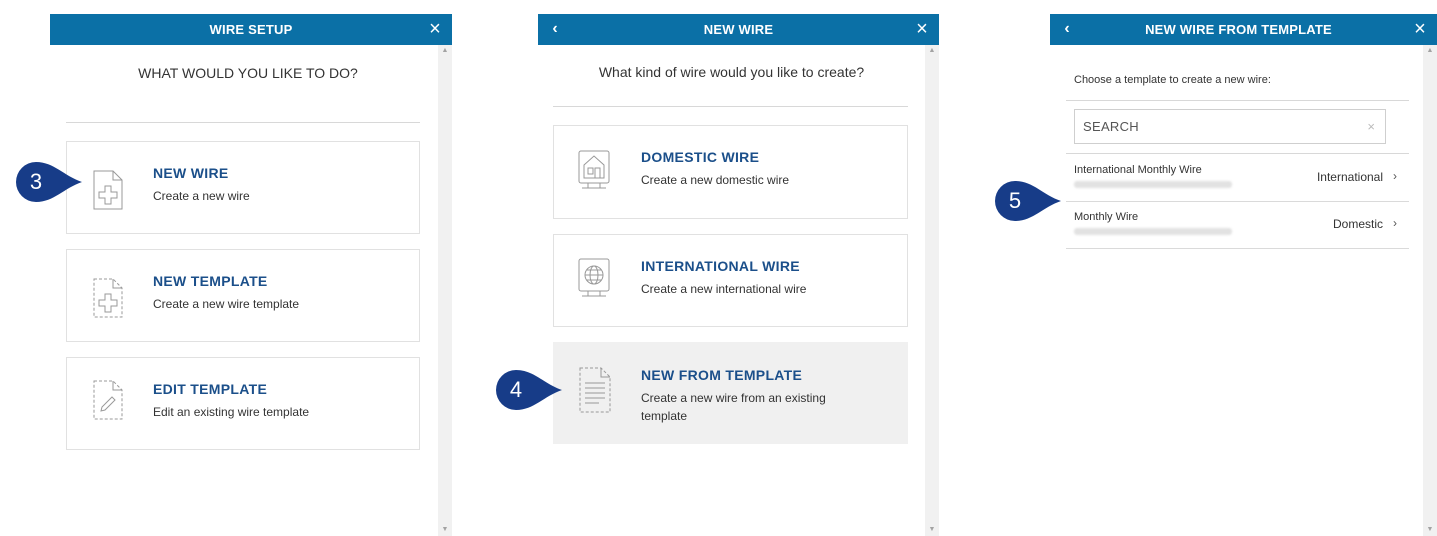 Image resolution: width=1437 pixels, height=536 pixels. I want to click on marker-number: 4, so click(516, 389).